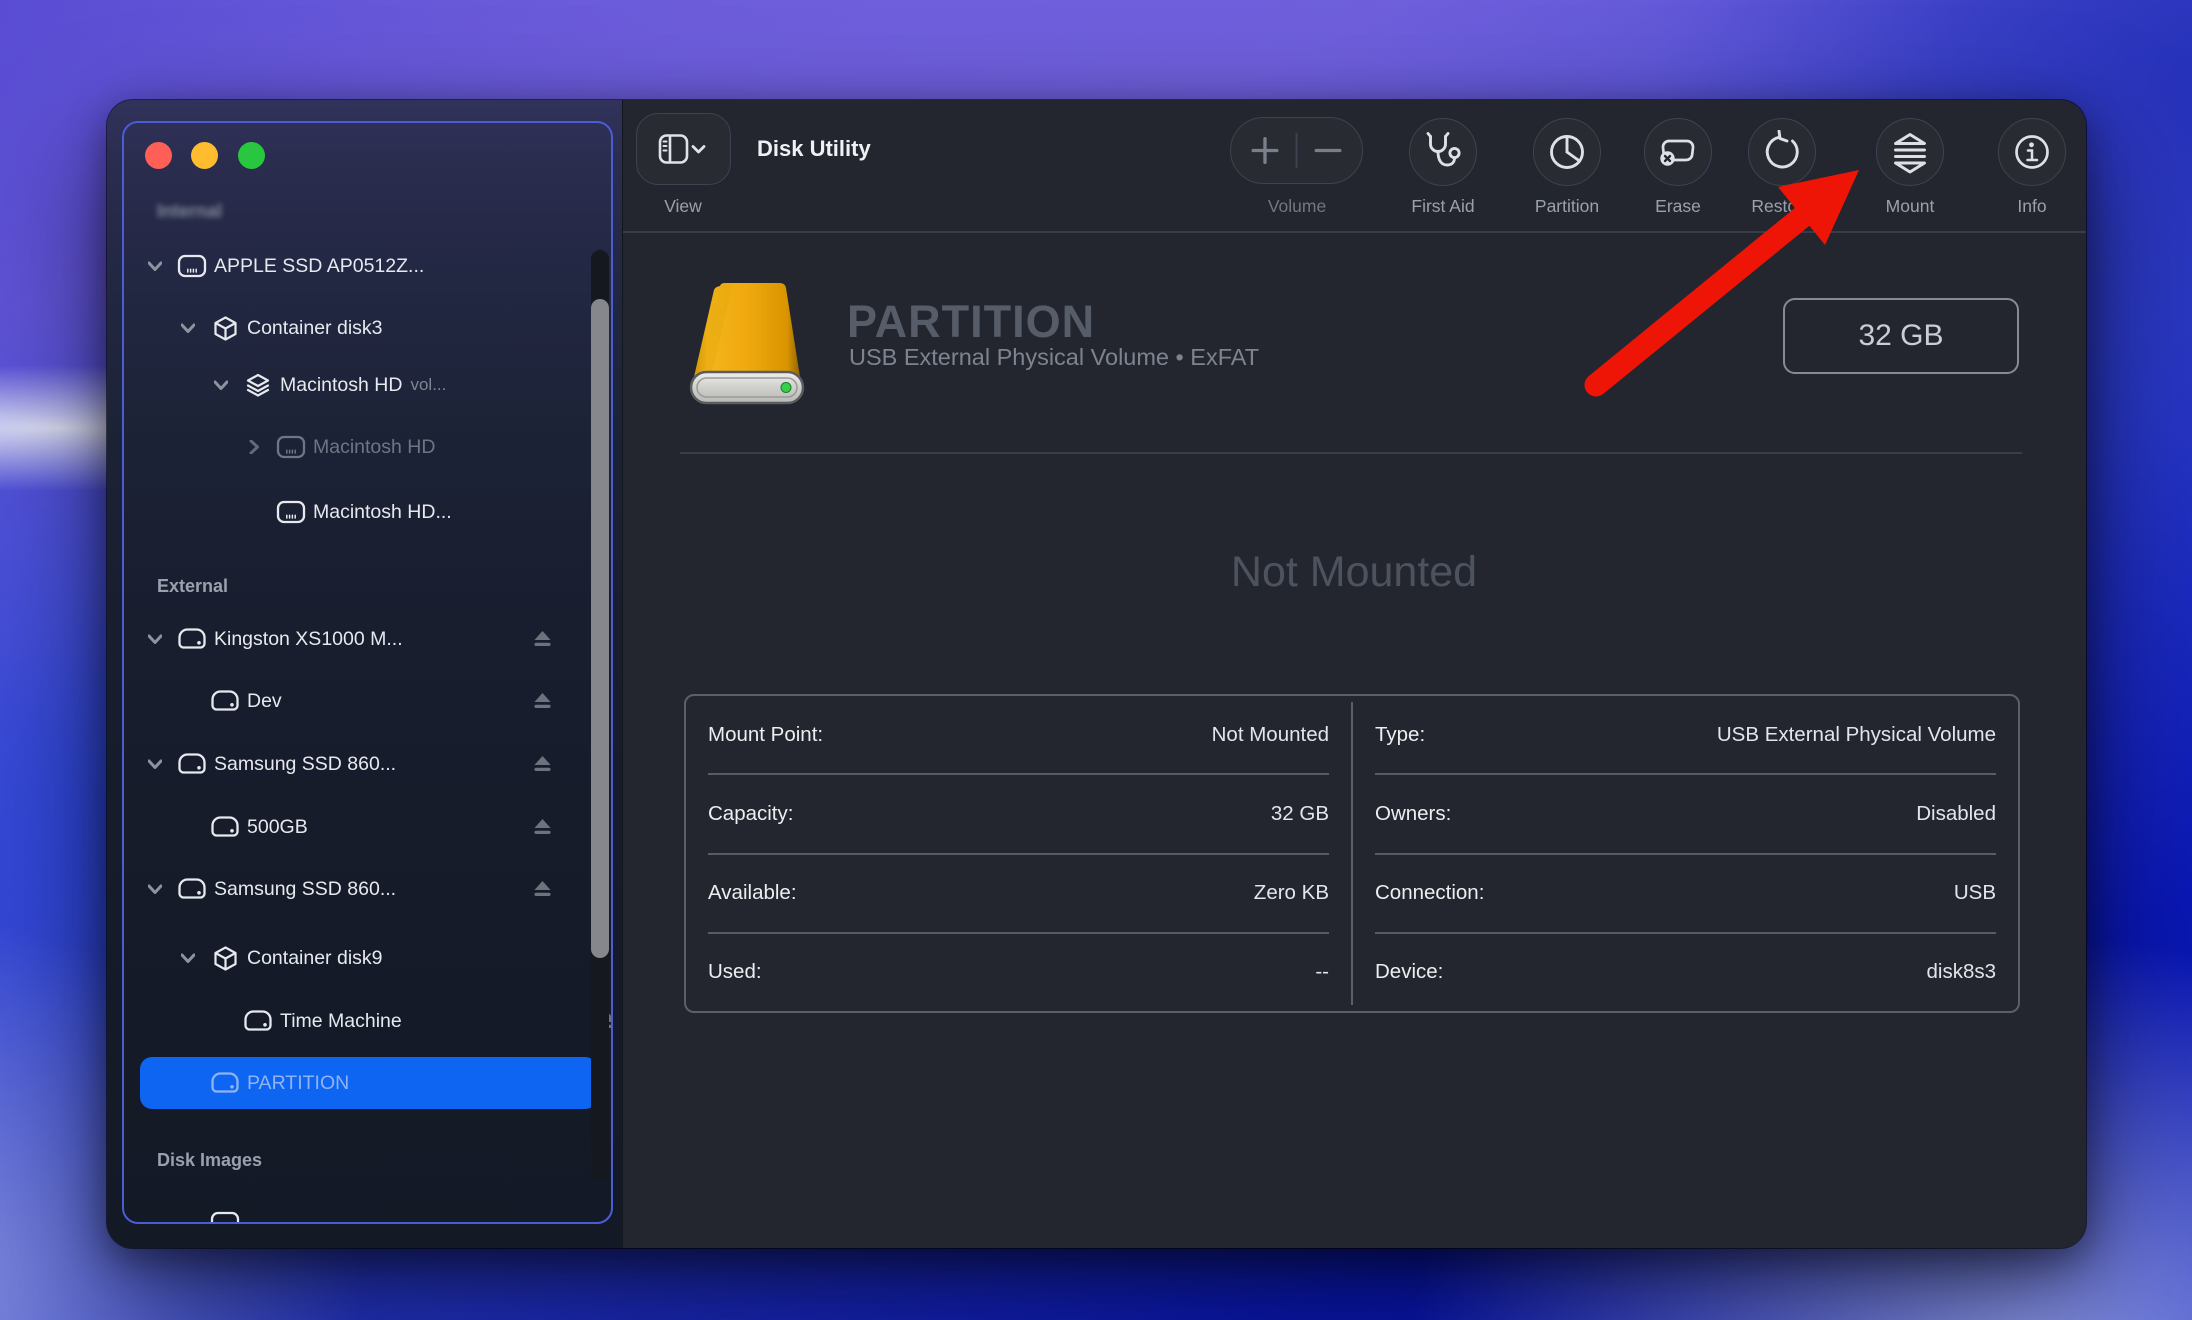 The image size is (2192, 1320). Describe the element at coordinates (193, 586) in the screenshot. I see `sidebar-section-external: External` at that location.